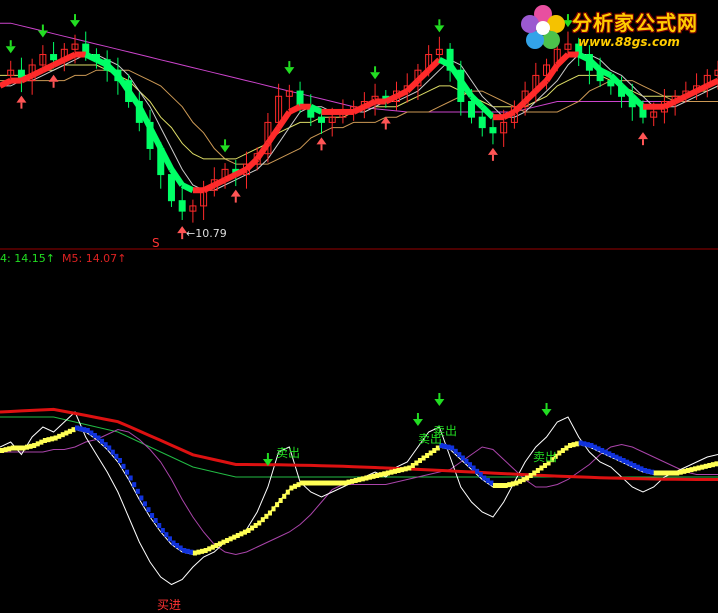  I want to click on buy-signal: 买进, so click(169, 605).